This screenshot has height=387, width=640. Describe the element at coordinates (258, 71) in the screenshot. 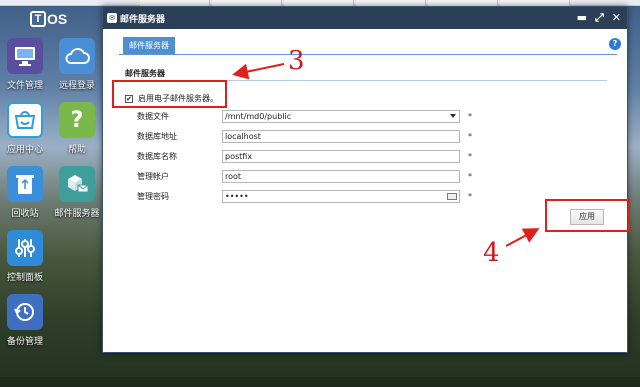

I see `arrow-to-enable` at that location.